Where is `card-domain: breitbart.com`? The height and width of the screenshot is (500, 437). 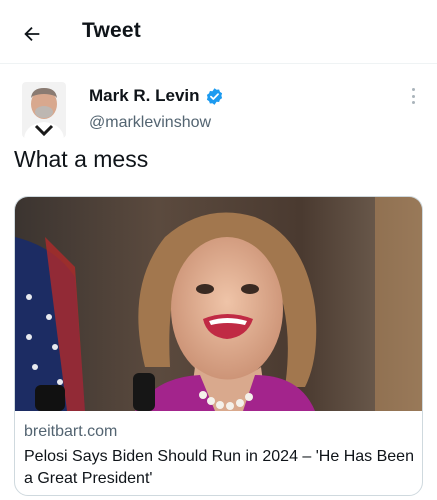 card-domain: breitbart.com is located at coordinates (71, 431).